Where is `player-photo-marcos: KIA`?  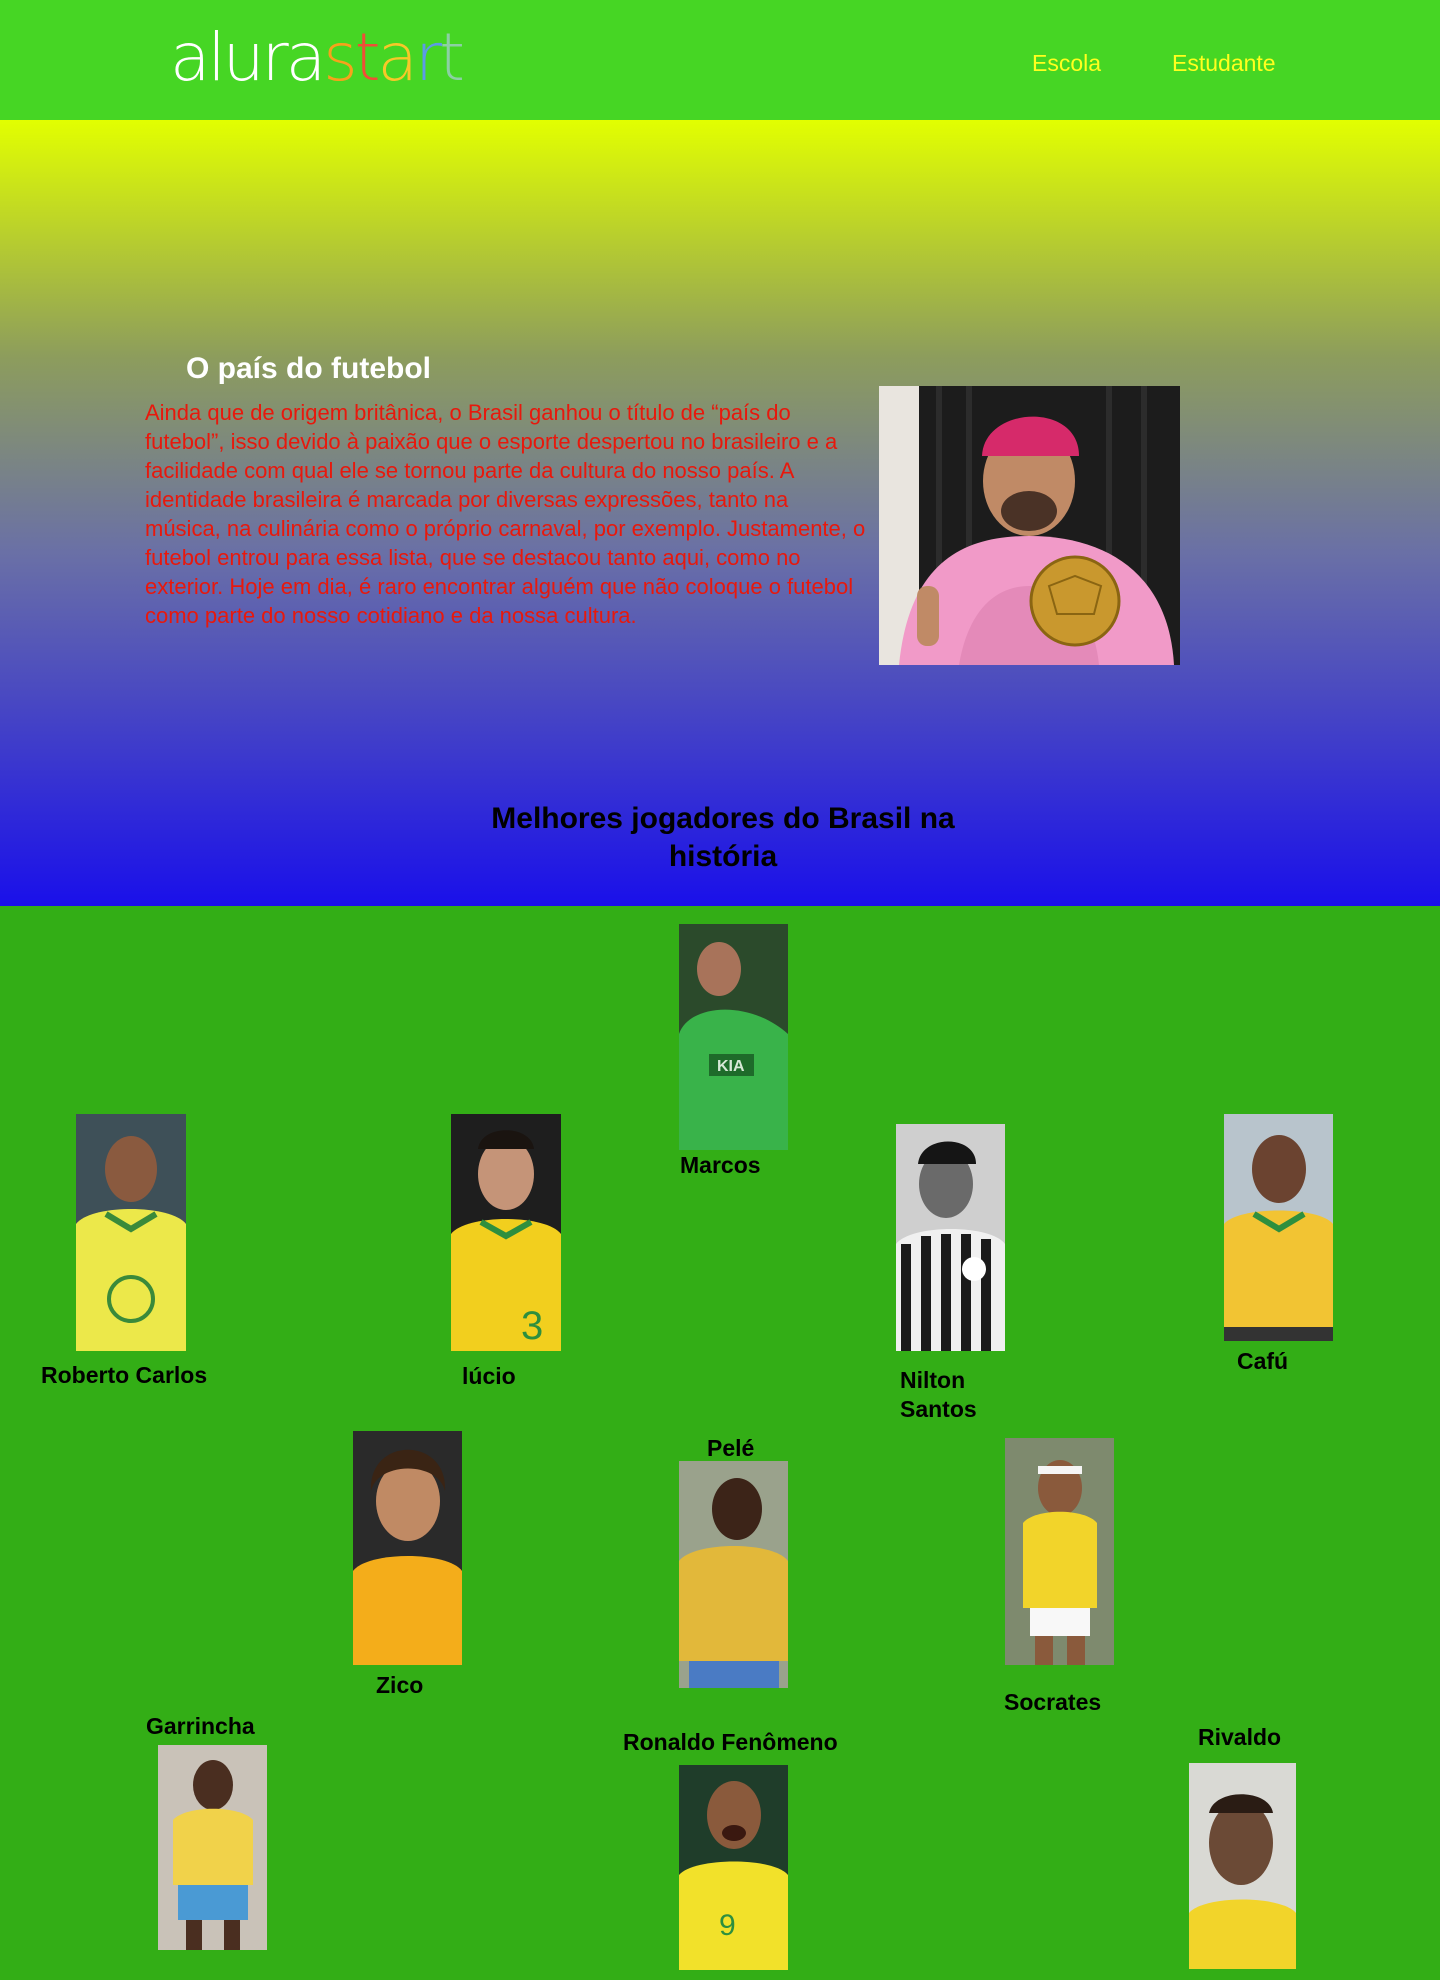
player-photo-marcos: KIA is located at coordinates (733, 1037).